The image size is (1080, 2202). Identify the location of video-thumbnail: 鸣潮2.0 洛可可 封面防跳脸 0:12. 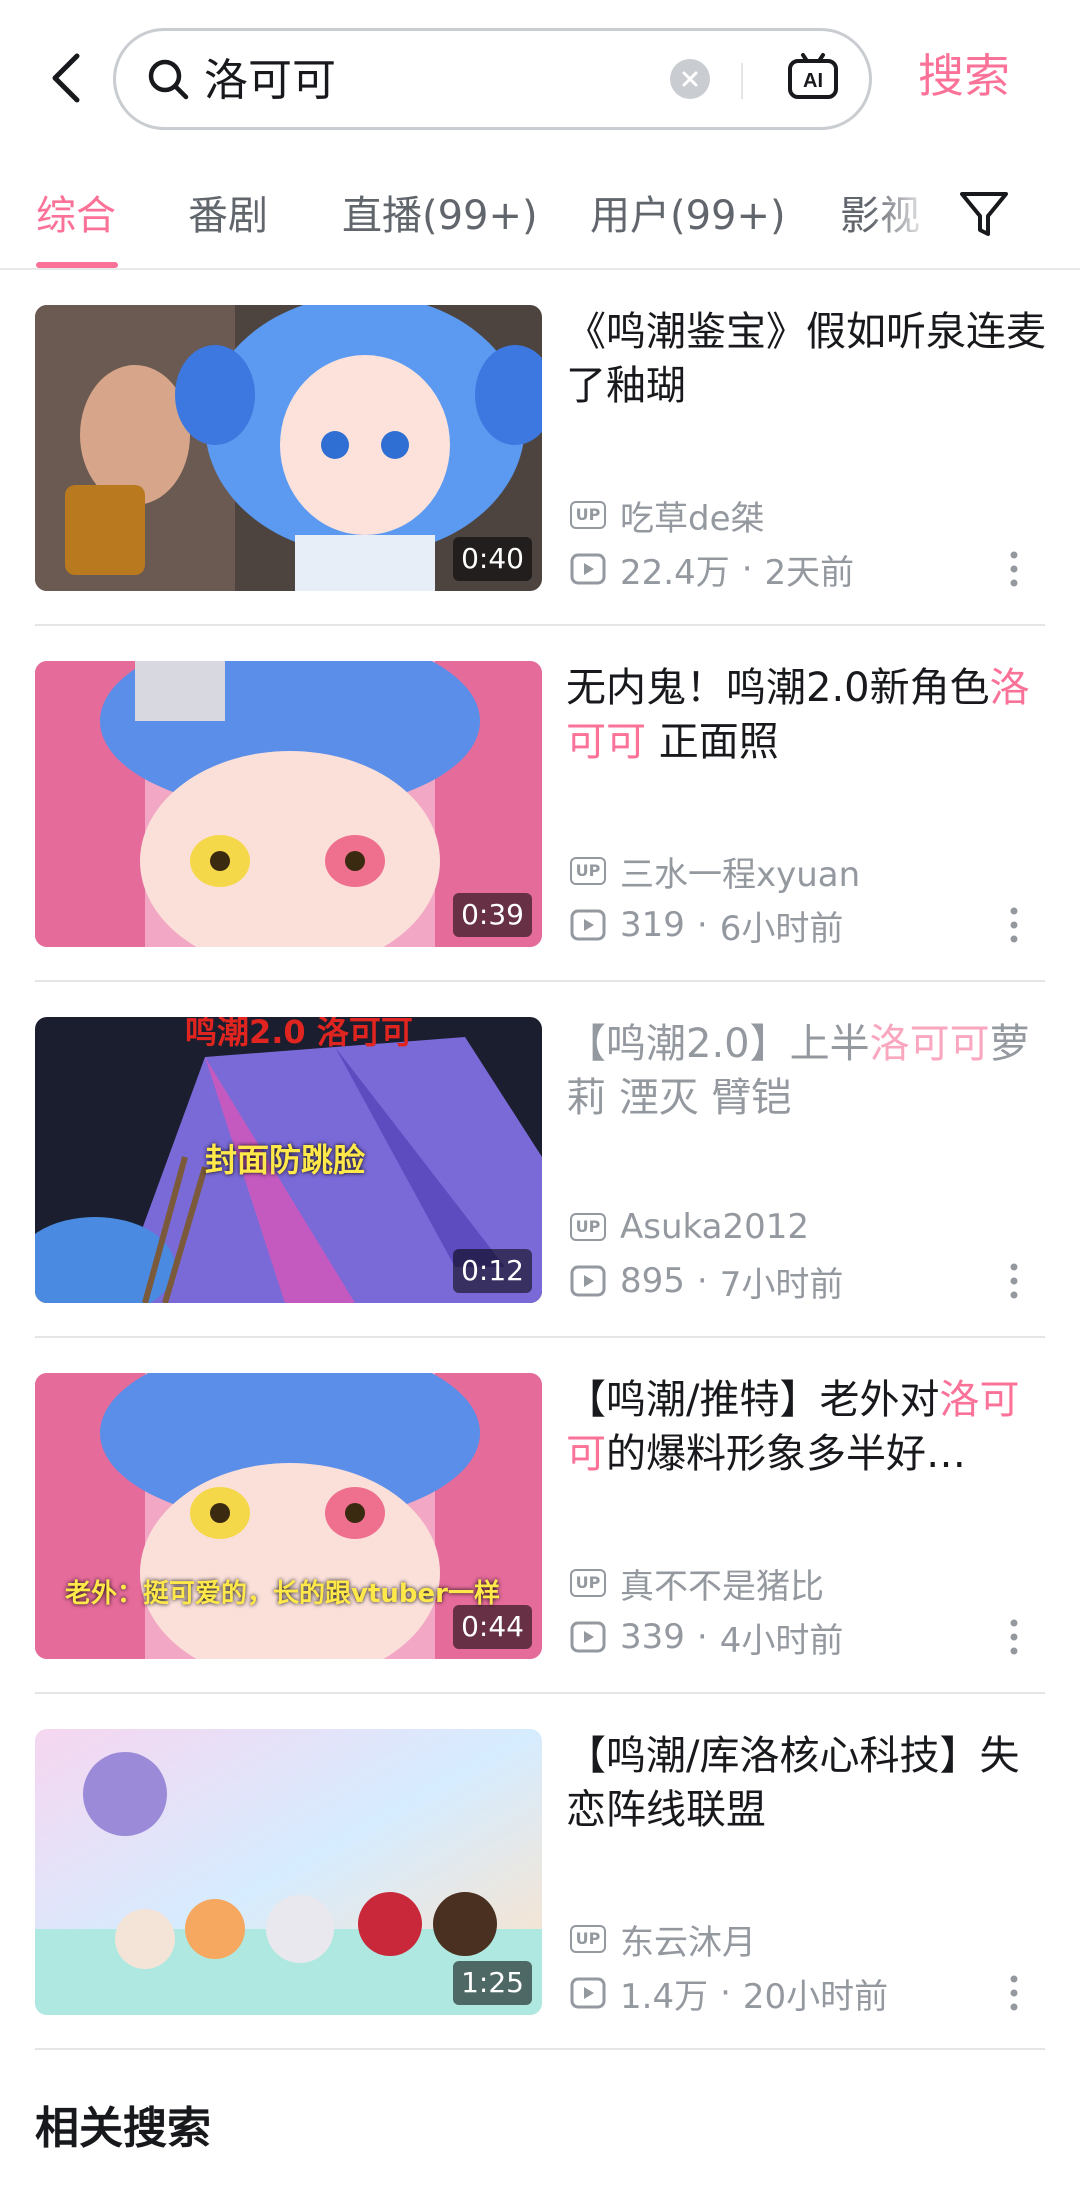
(288, 1160).